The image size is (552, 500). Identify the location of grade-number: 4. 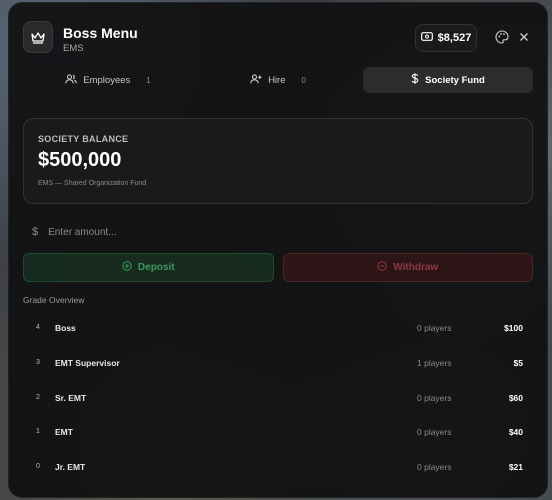
(38, 327).